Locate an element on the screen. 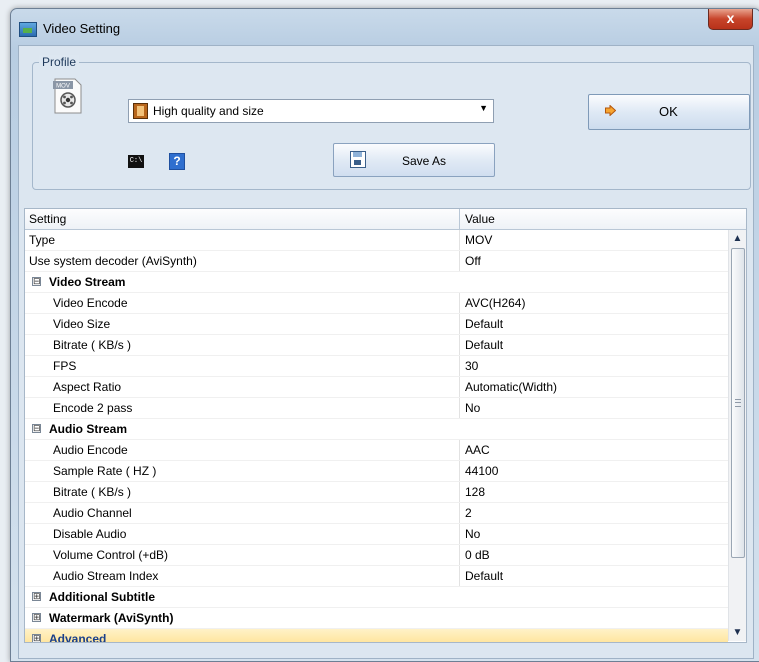  setting-value: 30 is located at coordinates (471, 366).